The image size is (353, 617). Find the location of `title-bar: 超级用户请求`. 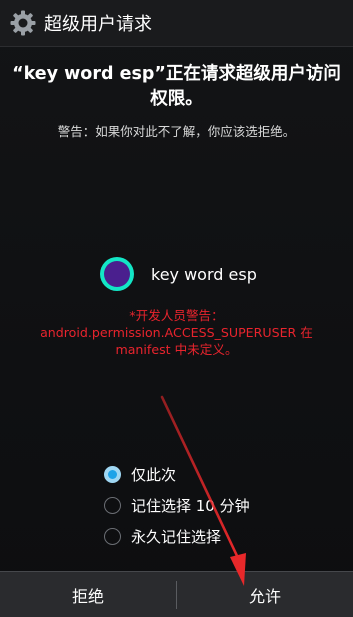

title-bar: 超级用户请求 is located at coordinates (176, 23).